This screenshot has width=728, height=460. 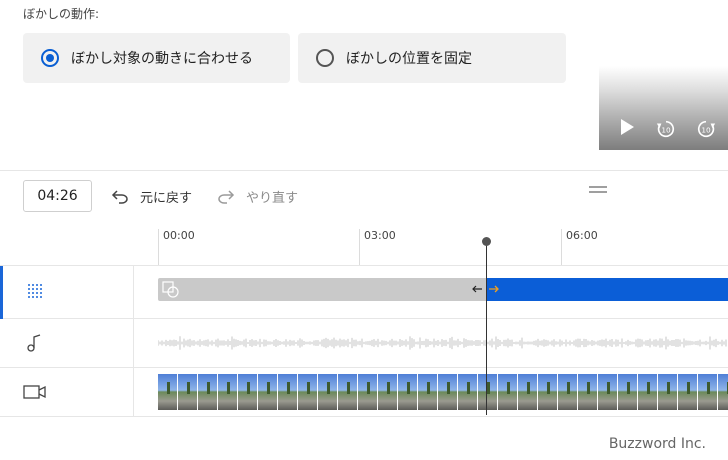 What do you see at coordinates (272, 198) in the screenshot?
I see `redo-label: やり直す` at bounding box center [272, 198].